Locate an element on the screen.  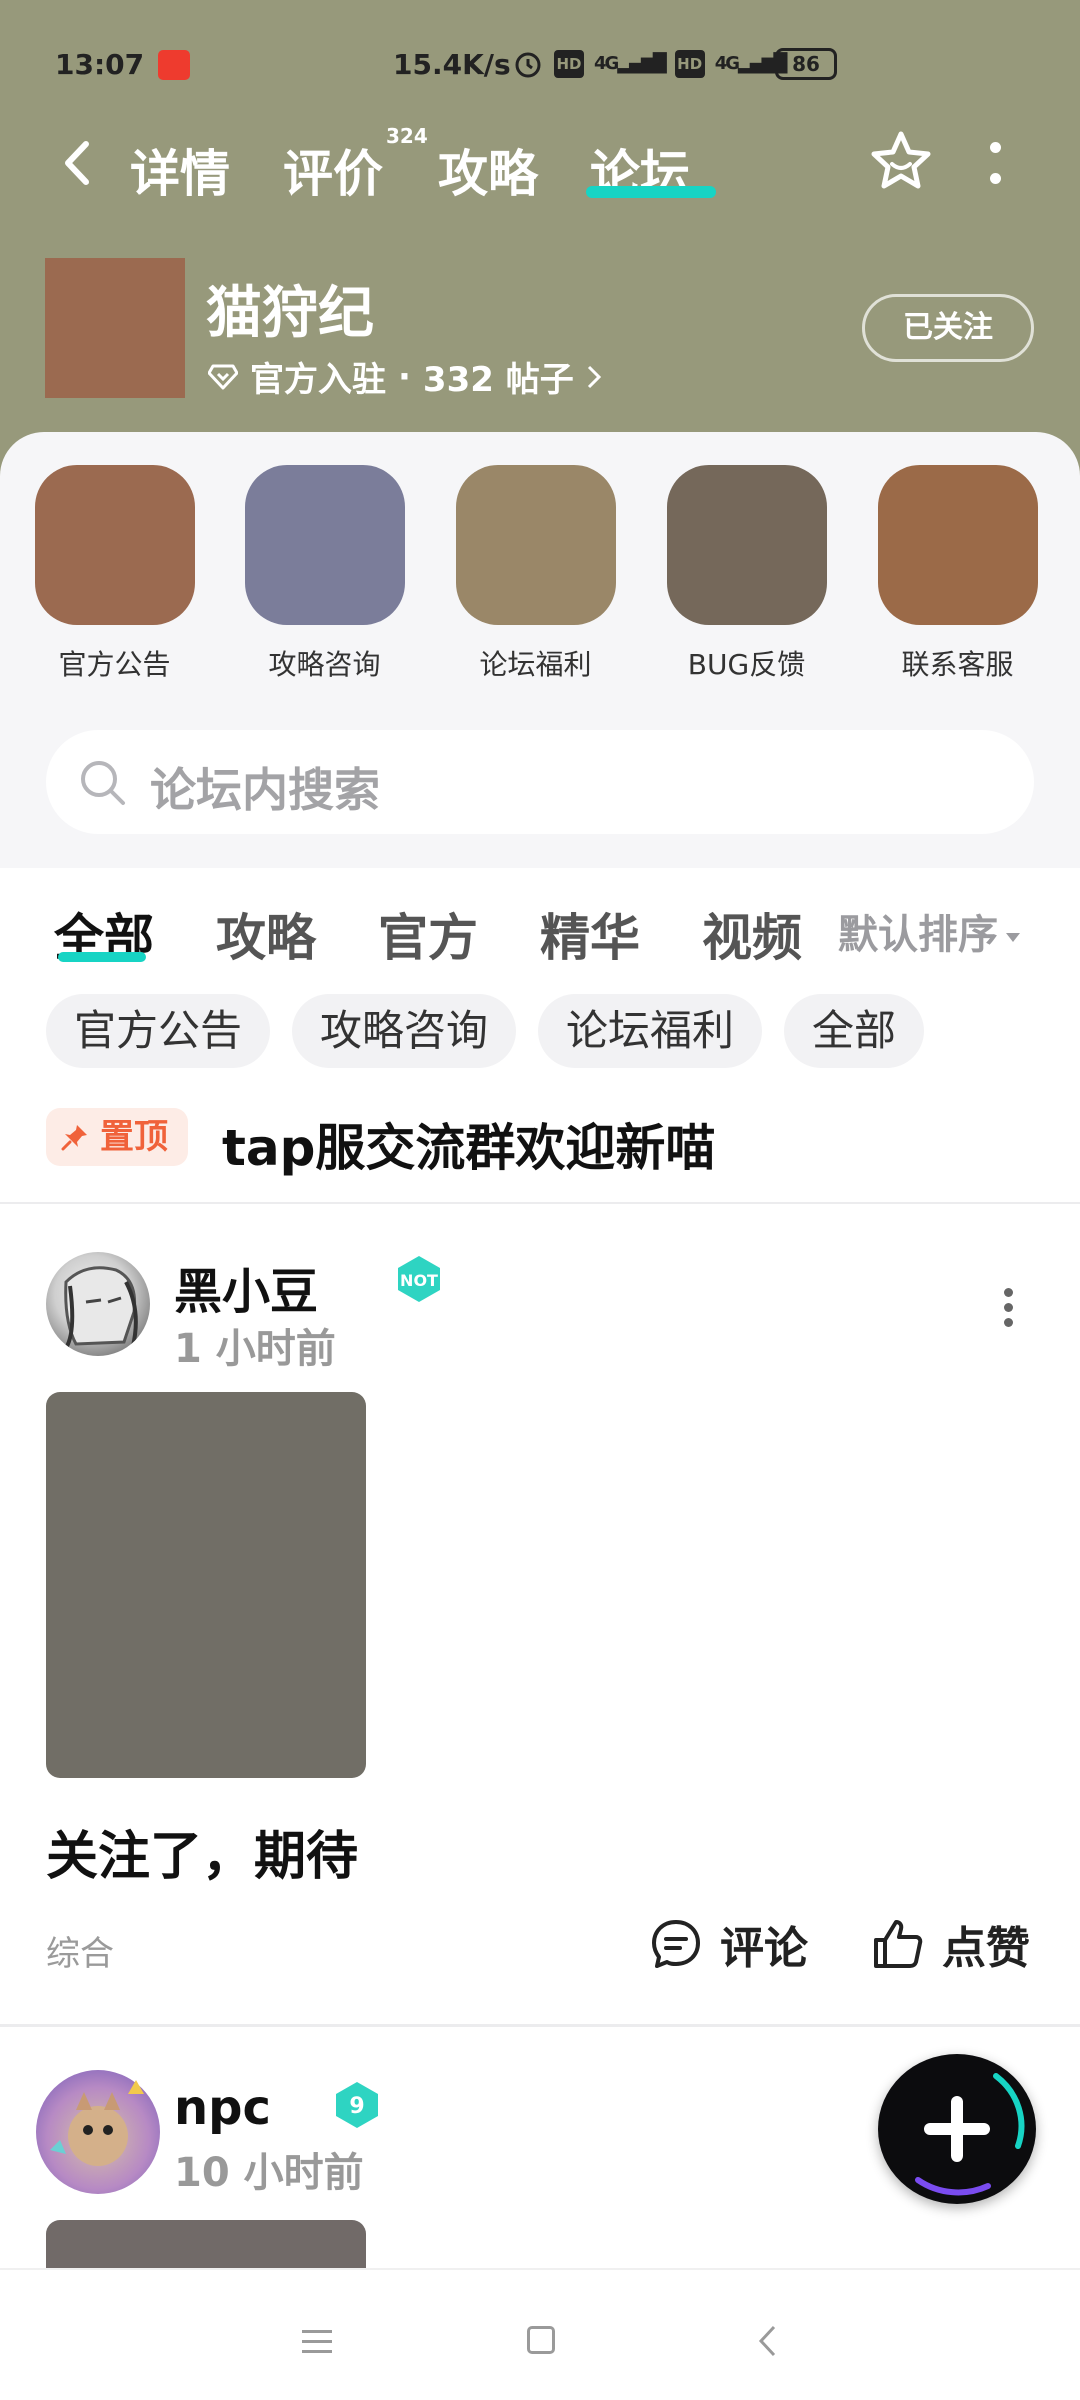
game-thumbnail is located at coordinates (115, 328).